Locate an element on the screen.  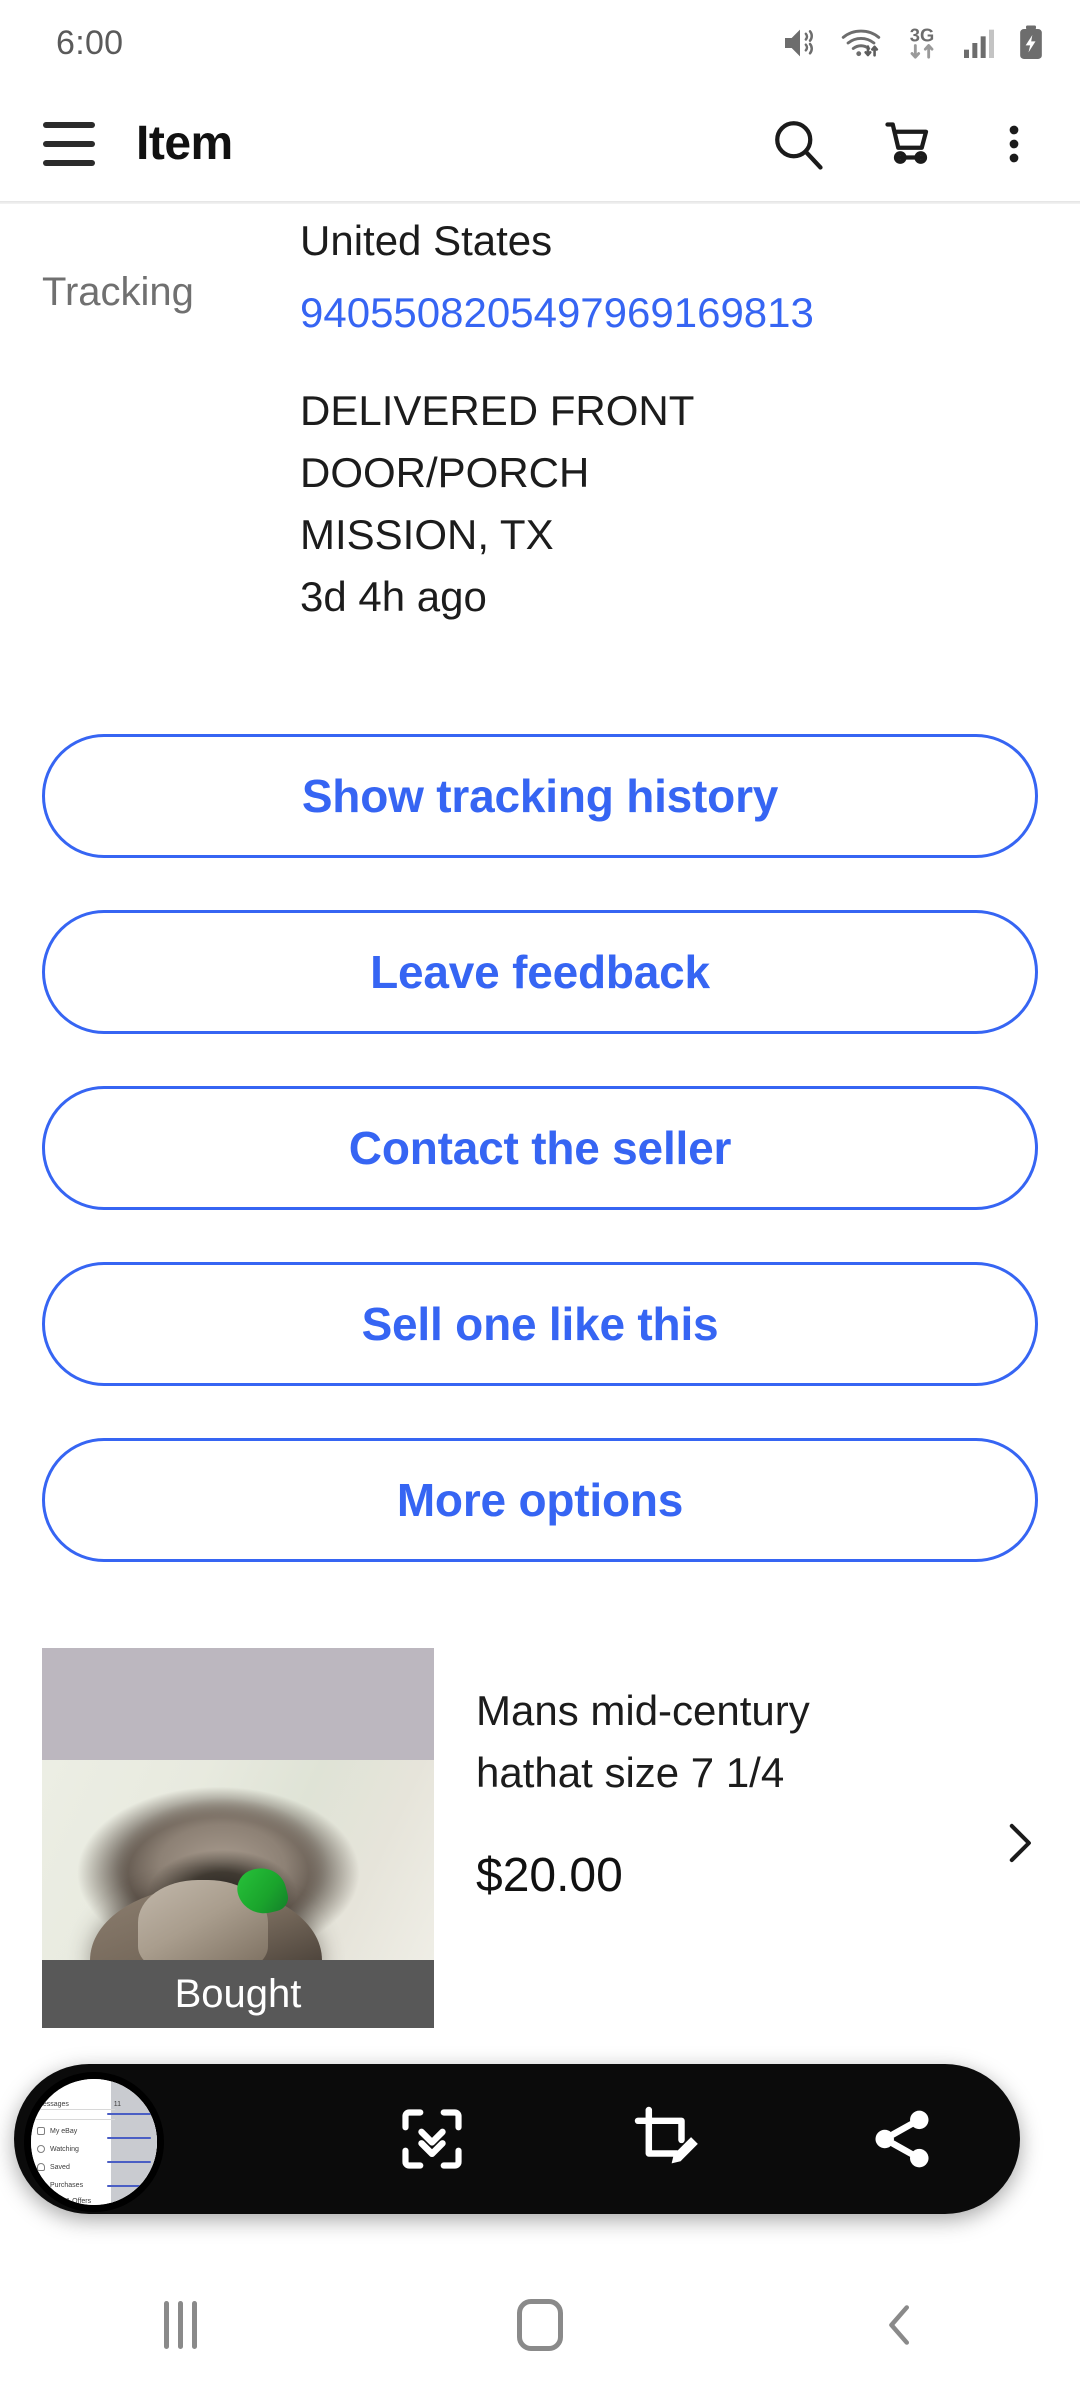
more-options-button: More options is located at coordinates (540, 1500).